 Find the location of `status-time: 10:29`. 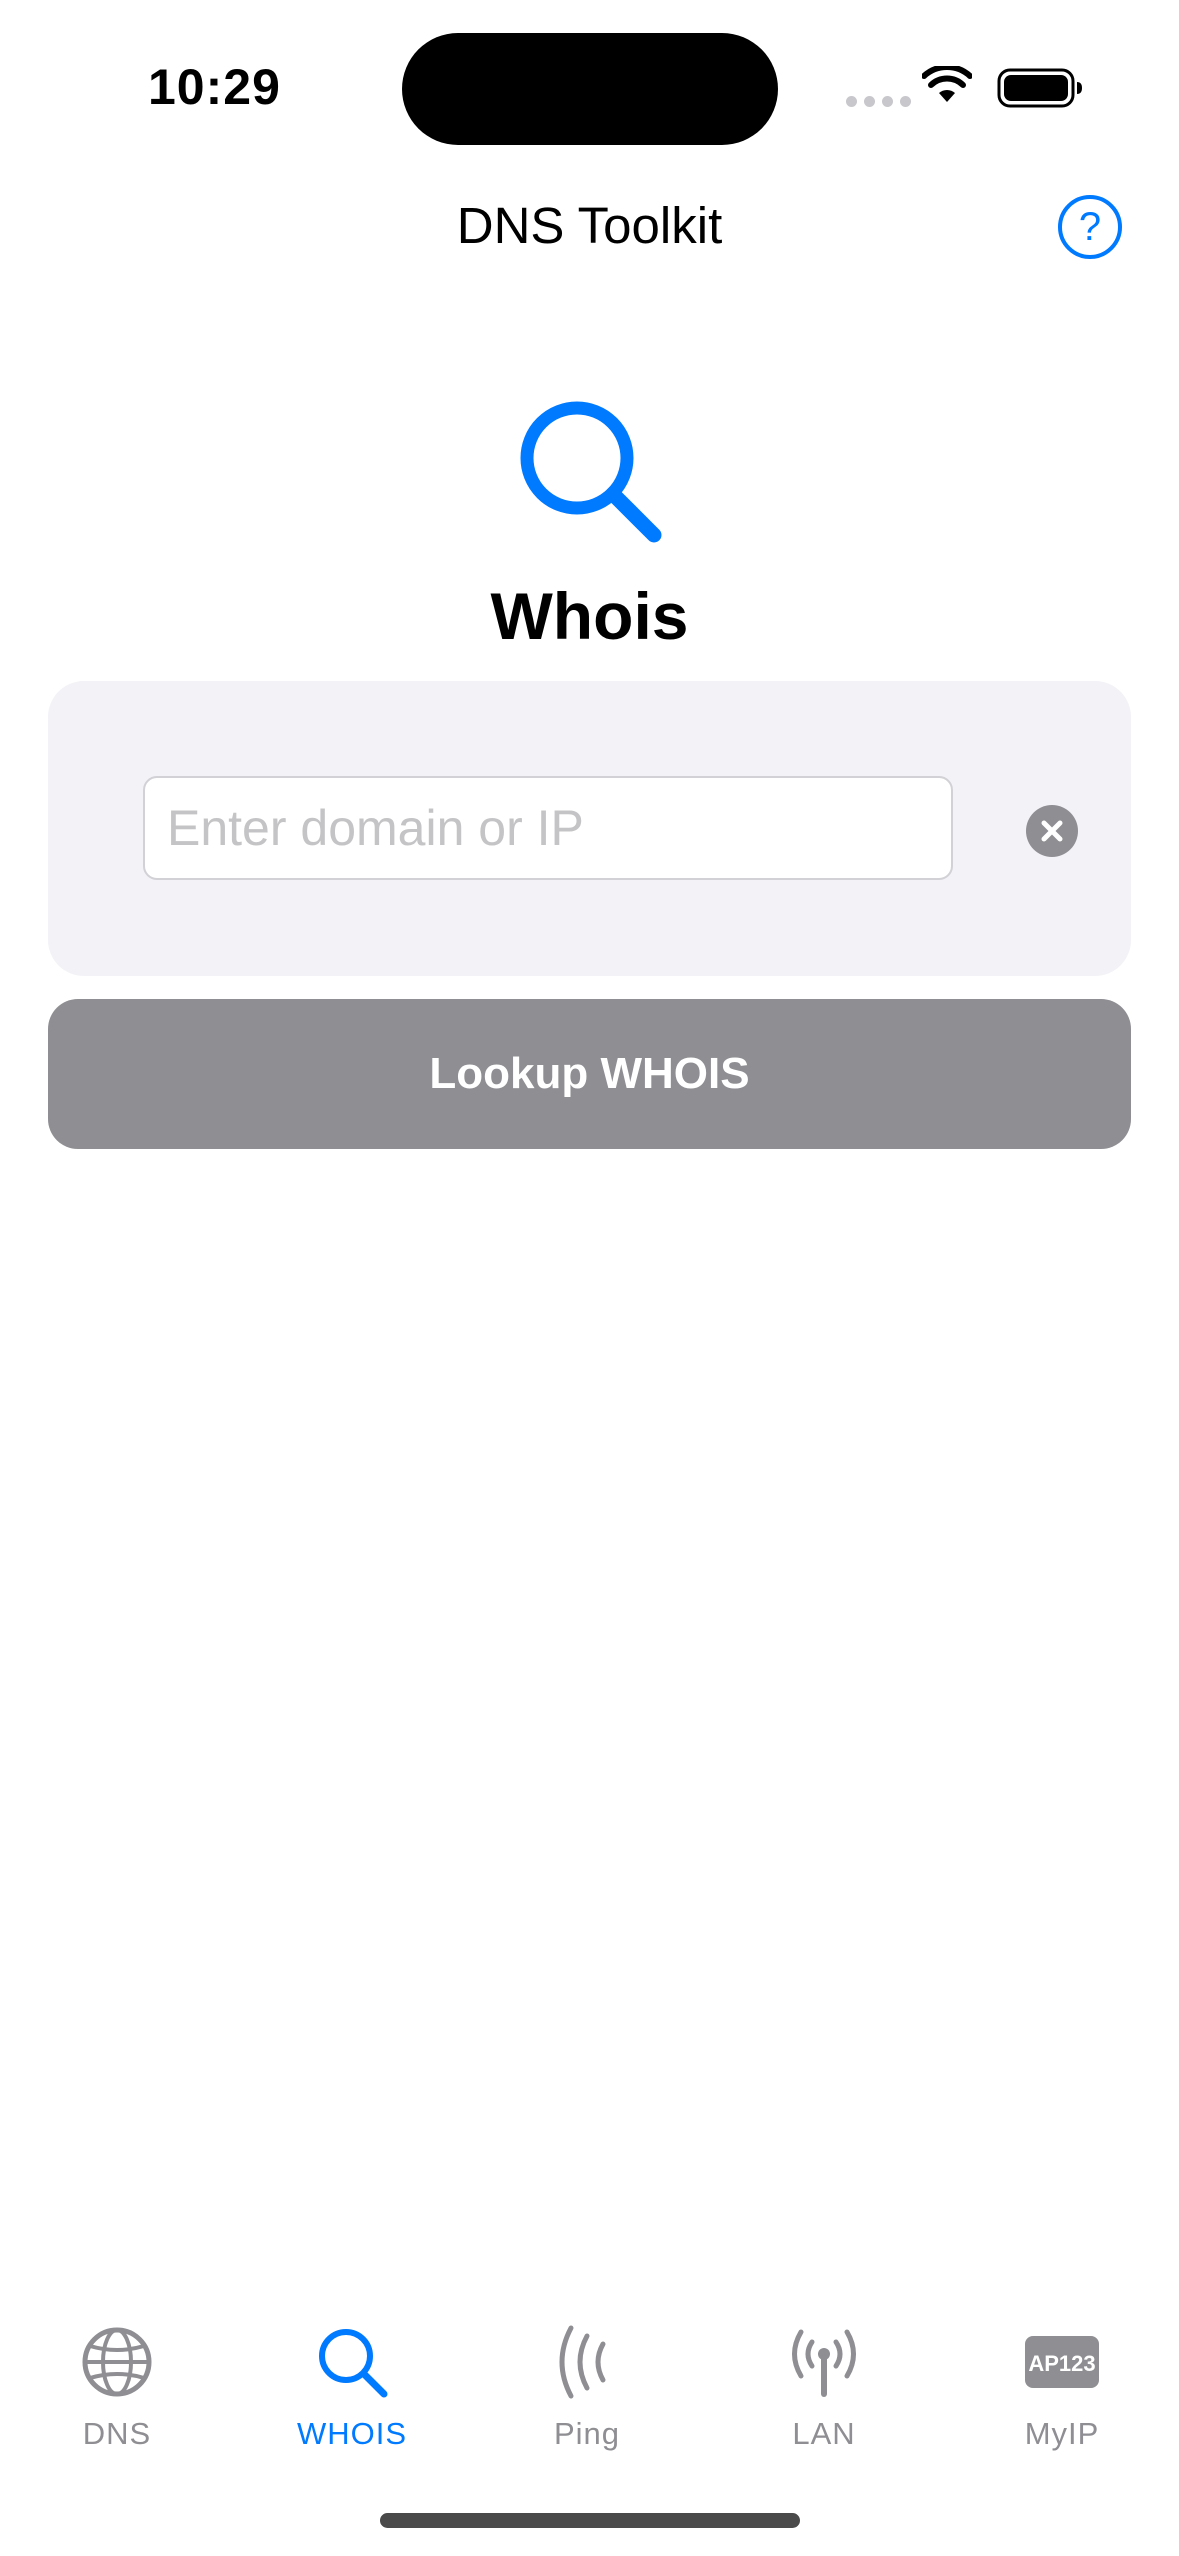

status-time: 10:29 is located at coordinates (214, 87).